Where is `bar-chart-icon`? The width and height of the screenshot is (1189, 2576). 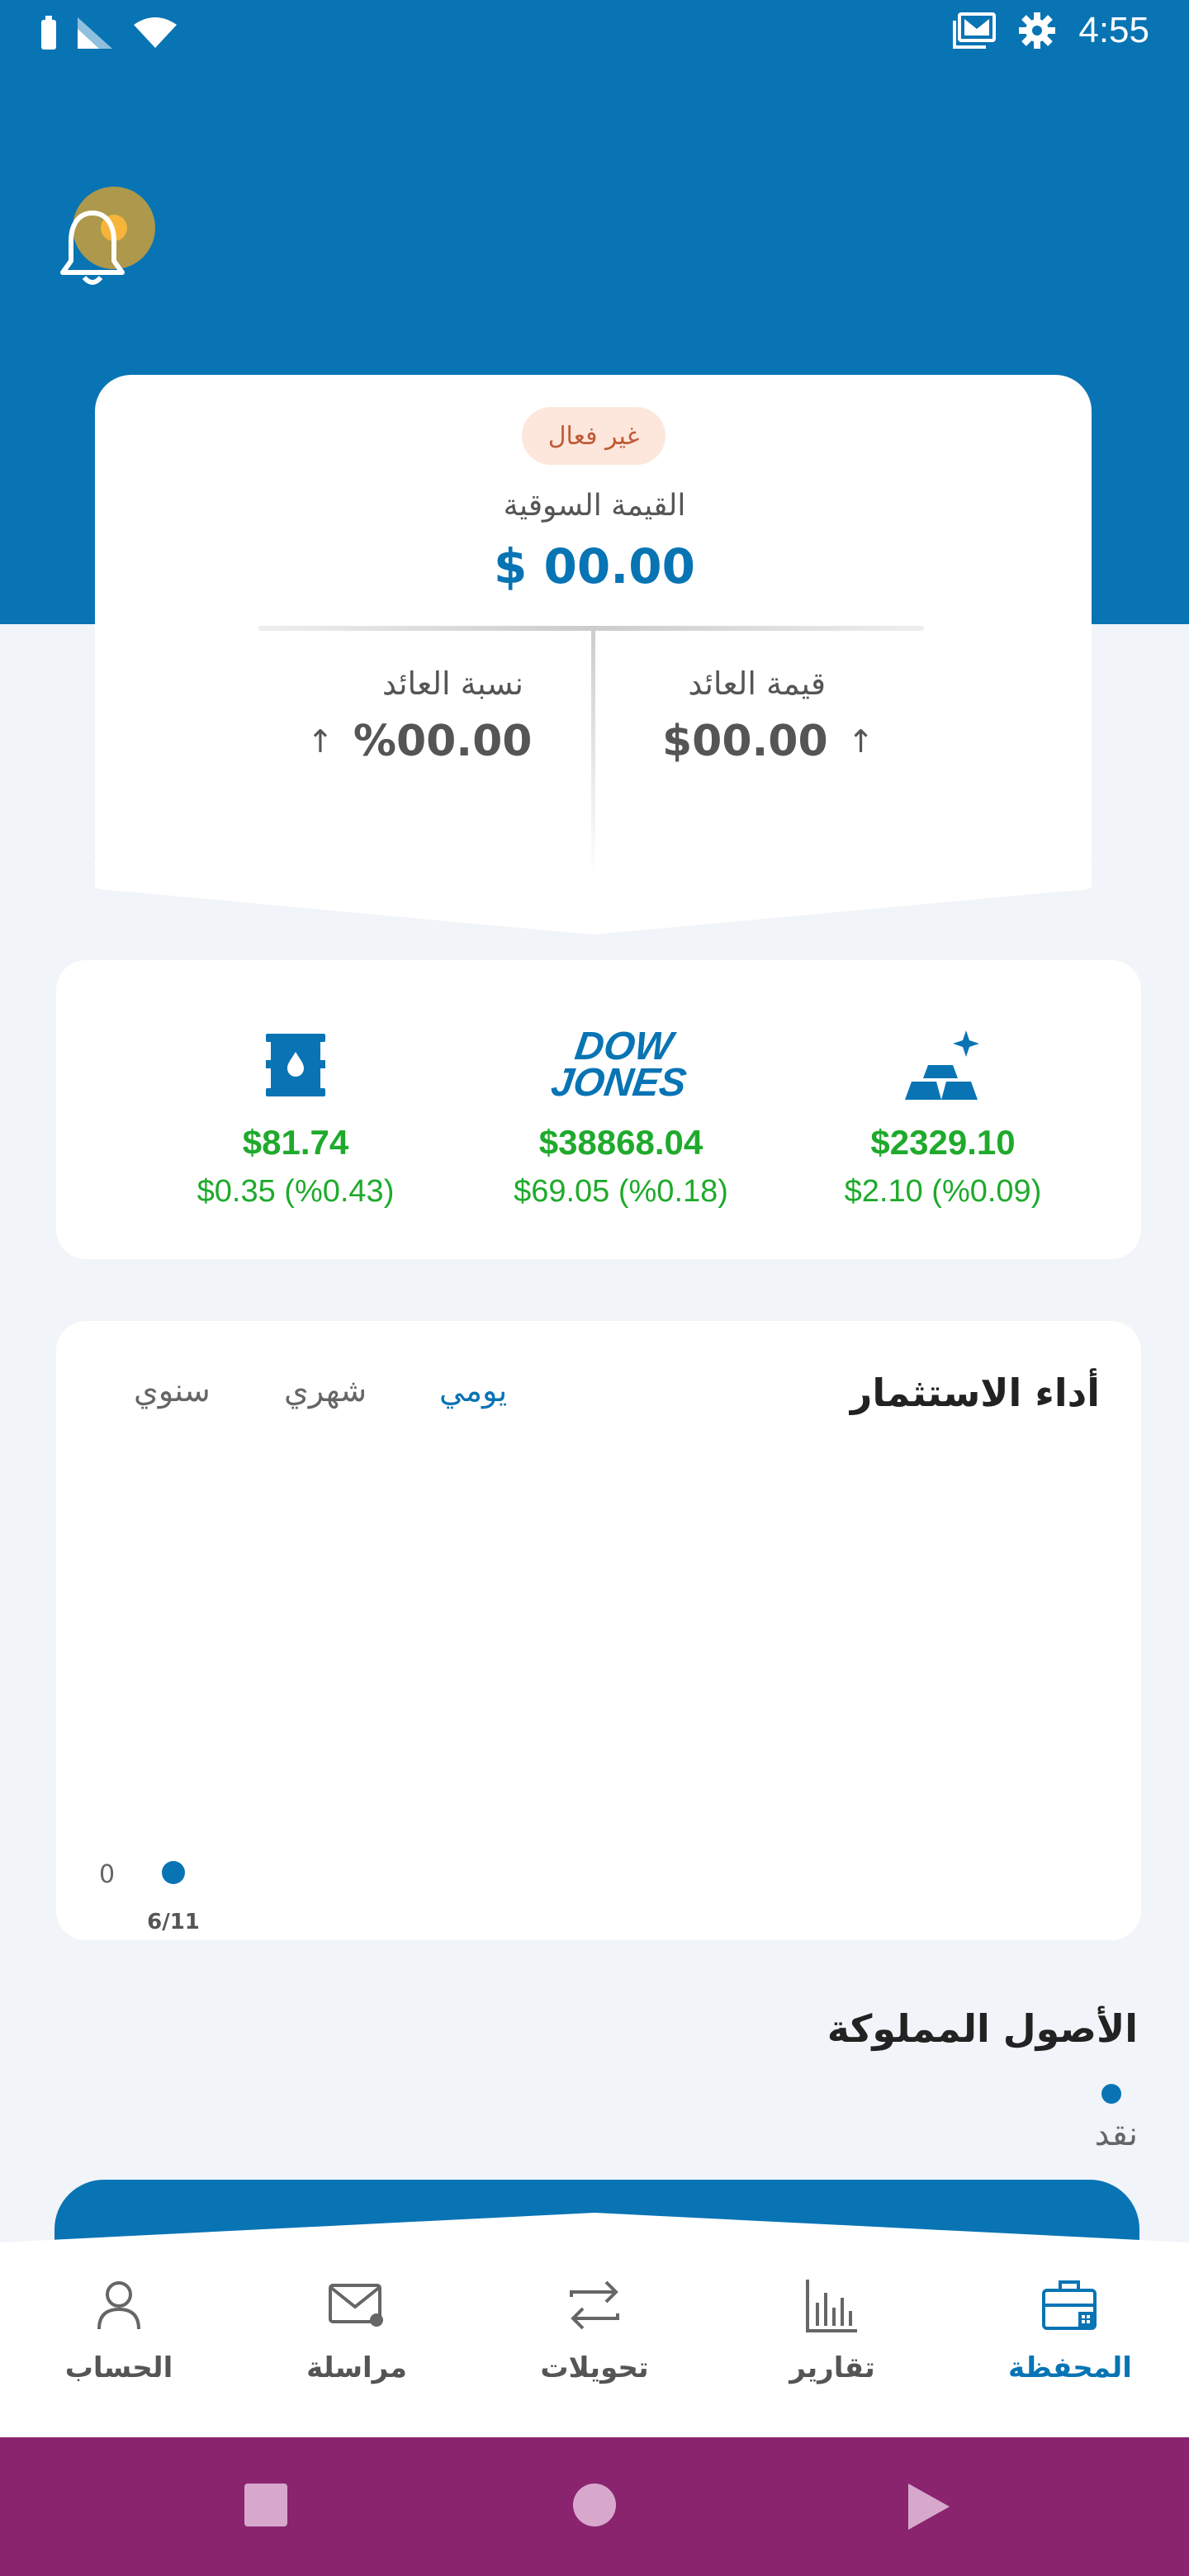
bar-chart-icon is located at coordinates (831, 2306).